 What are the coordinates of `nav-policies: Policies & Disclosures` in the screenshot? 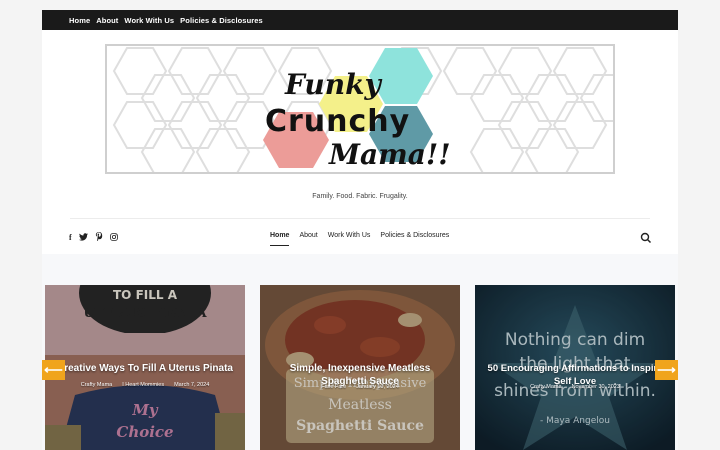 It's located at (414, 235).